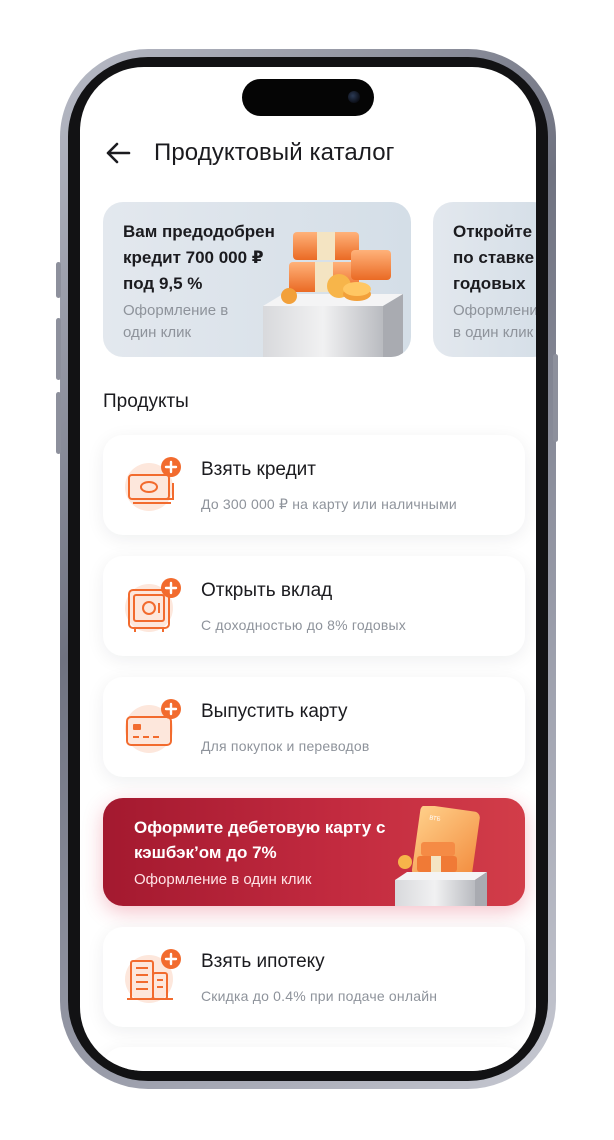  I want to click on card-plus-icon, so click(153, 727).